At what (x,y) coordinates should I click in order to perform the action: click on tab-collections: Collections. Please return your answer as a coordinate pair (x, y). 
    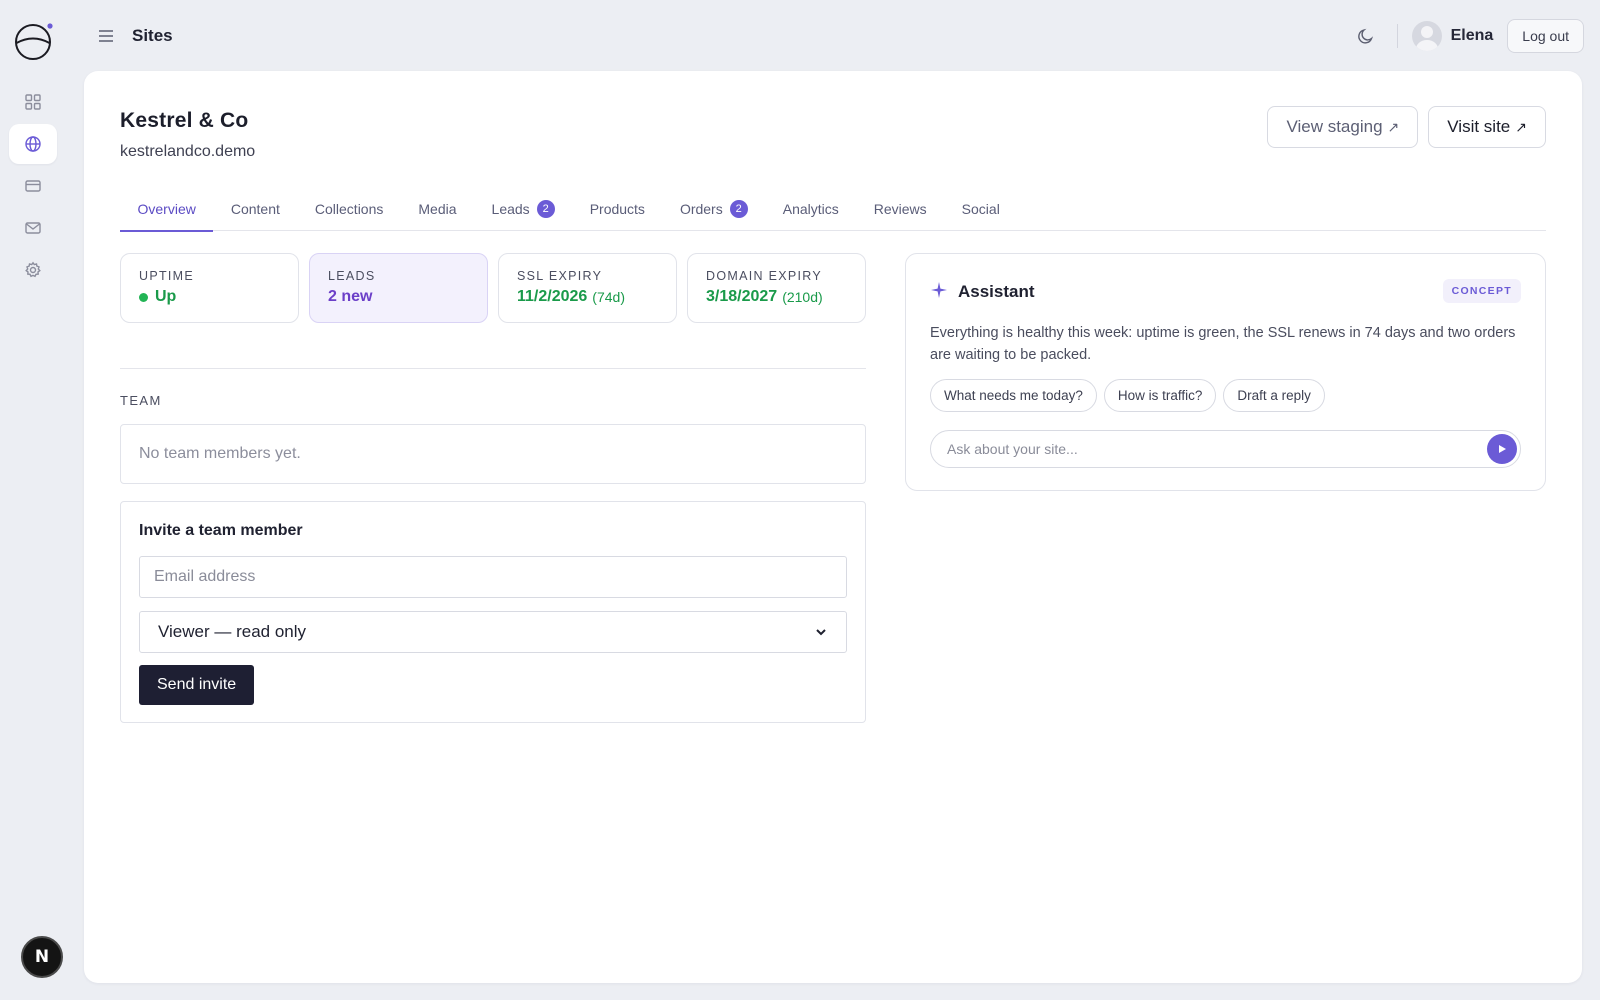
    Looking at the image, I should click on (348, 209).